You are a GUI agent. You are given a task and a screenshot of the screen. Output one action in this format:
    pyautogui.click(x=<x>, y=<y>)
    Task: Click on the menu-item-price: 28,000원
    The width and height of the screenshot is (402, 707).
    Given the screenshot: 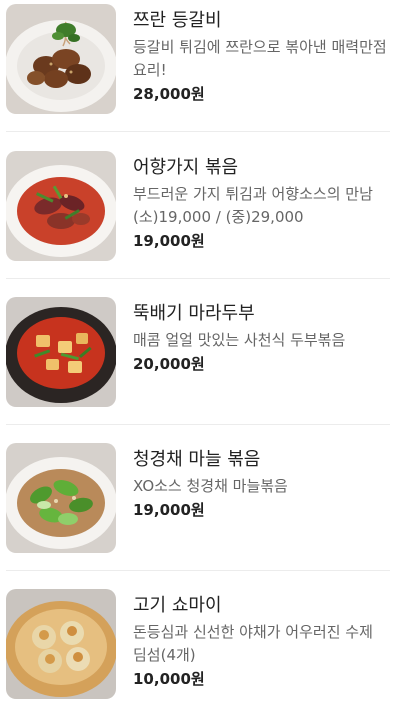 What is the action you would take?
    pyautogui.click(x=169, y=94)
    